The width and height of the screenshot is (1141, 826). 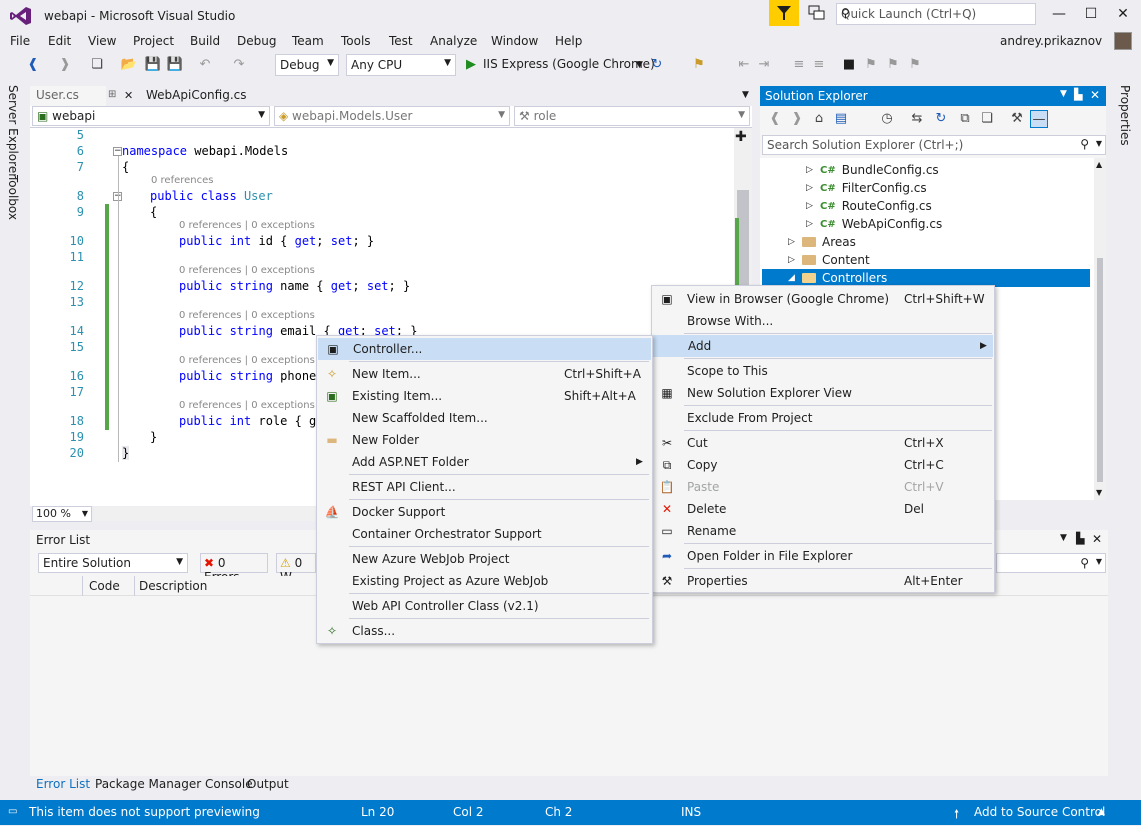 What do you see at coordinates (1125, 115) in the screenshot?
I see `properties-tab: Properties` at bounding box center [1125, 115].